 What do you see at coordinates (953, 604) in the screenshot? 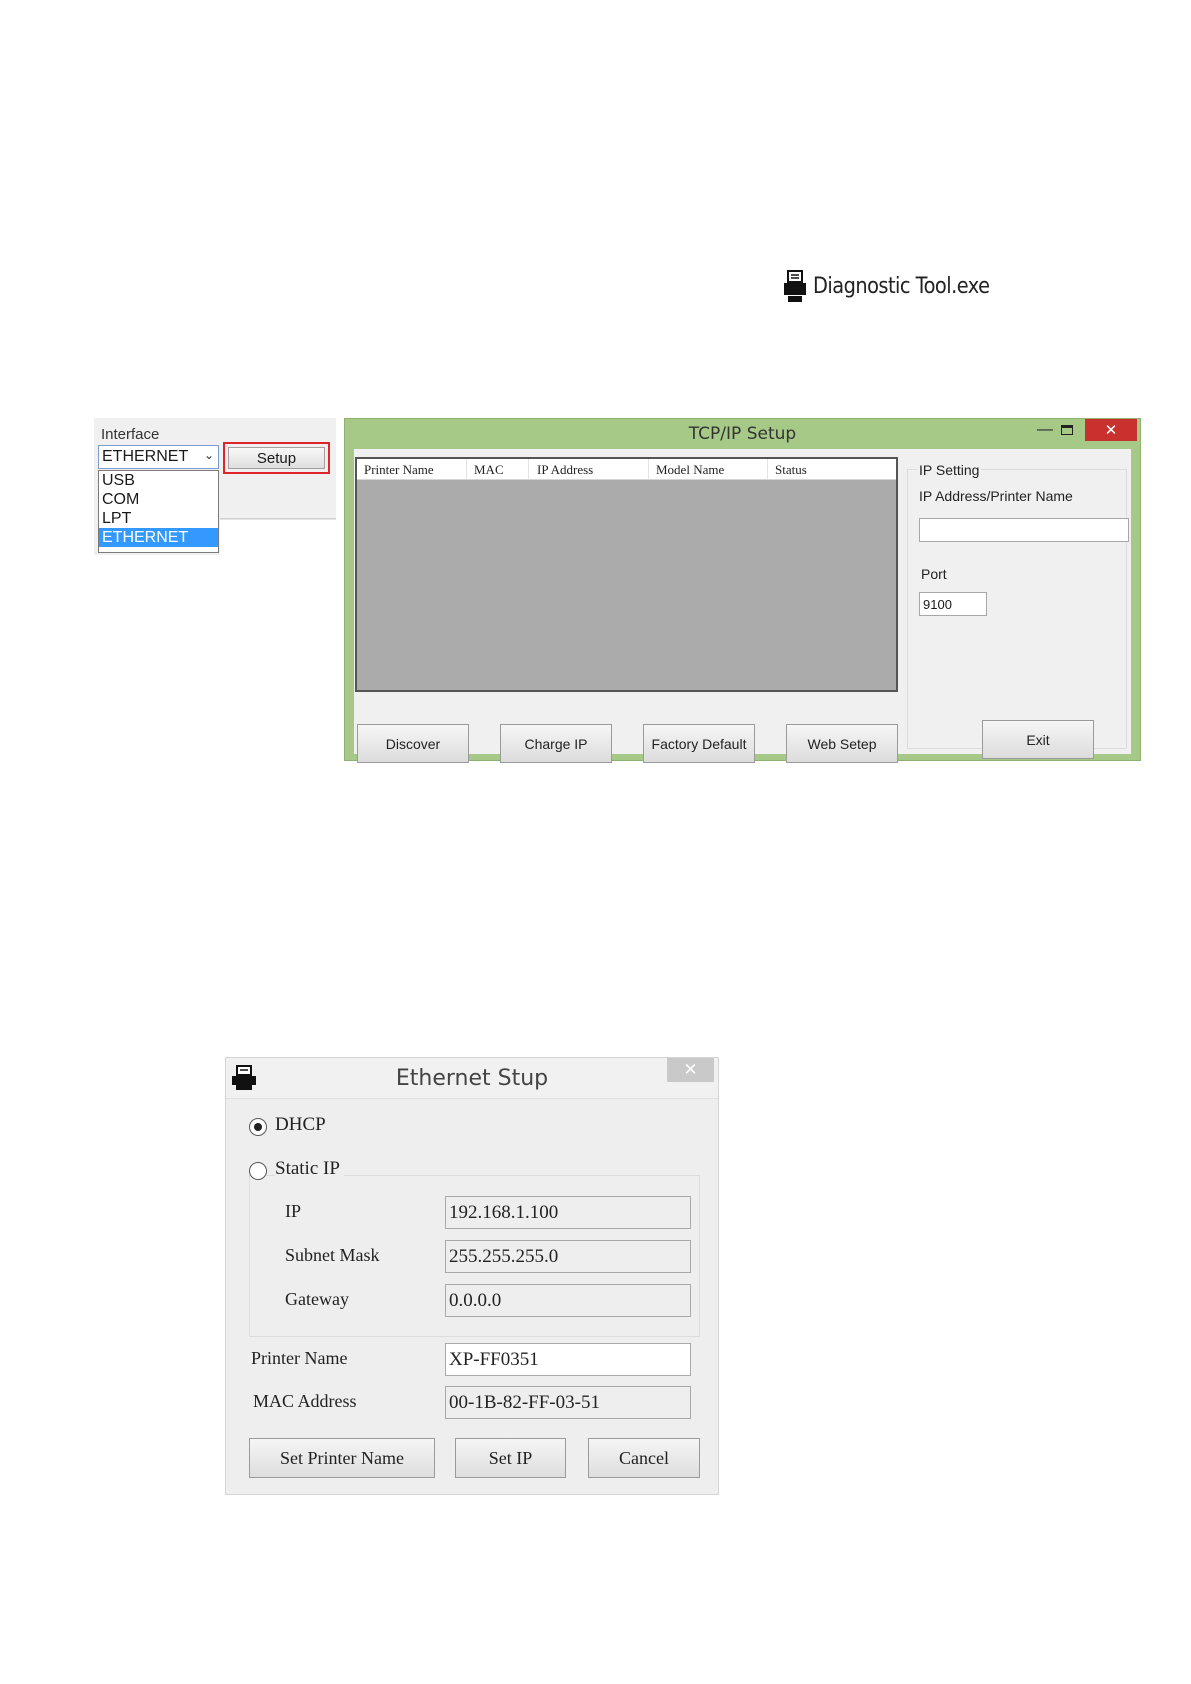
I see `port-input: 9100` at bounding box center [953, 604].